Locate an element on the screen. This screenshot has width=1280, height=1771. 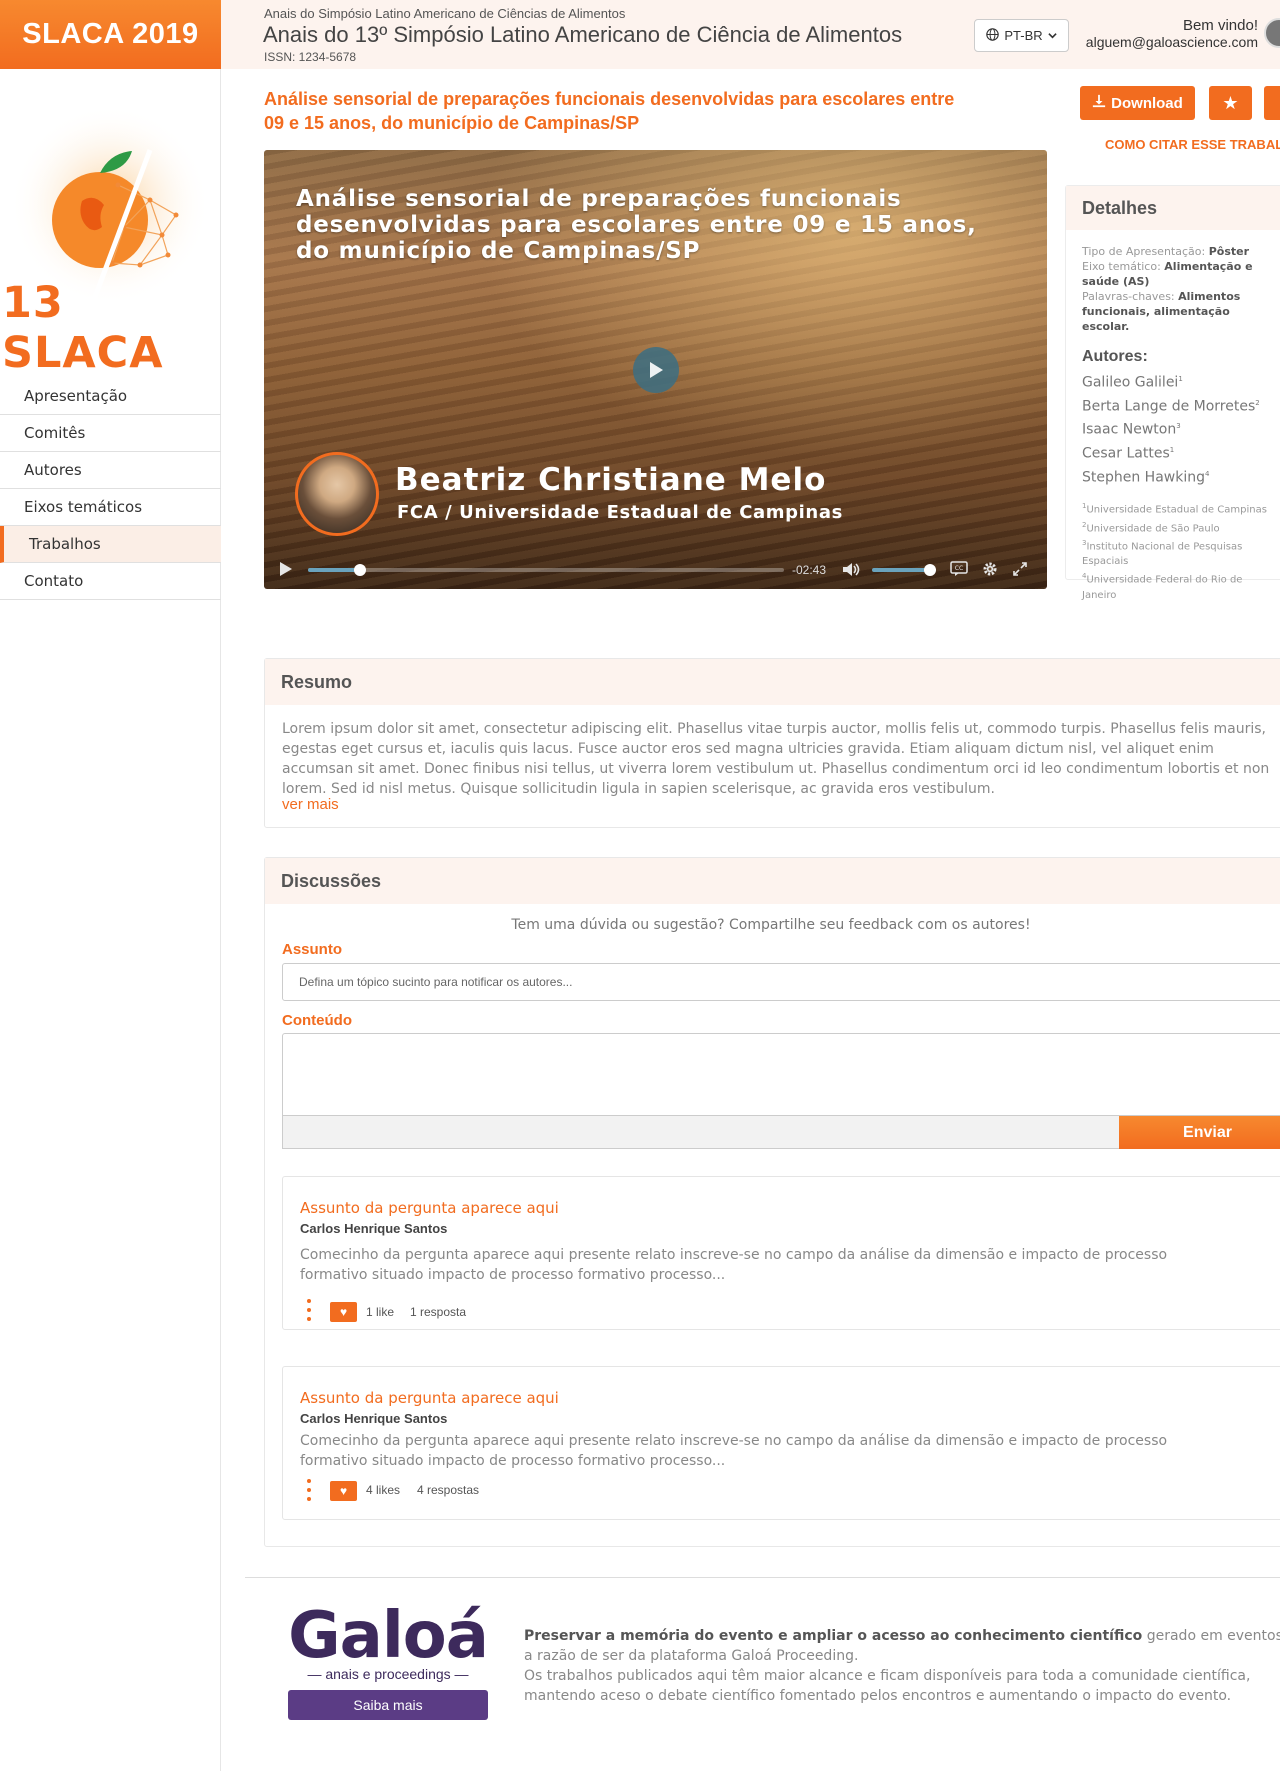
affiliation-item: 4Universidade Federal do Rio de Janeiro is located at coordinates (1162, 586).